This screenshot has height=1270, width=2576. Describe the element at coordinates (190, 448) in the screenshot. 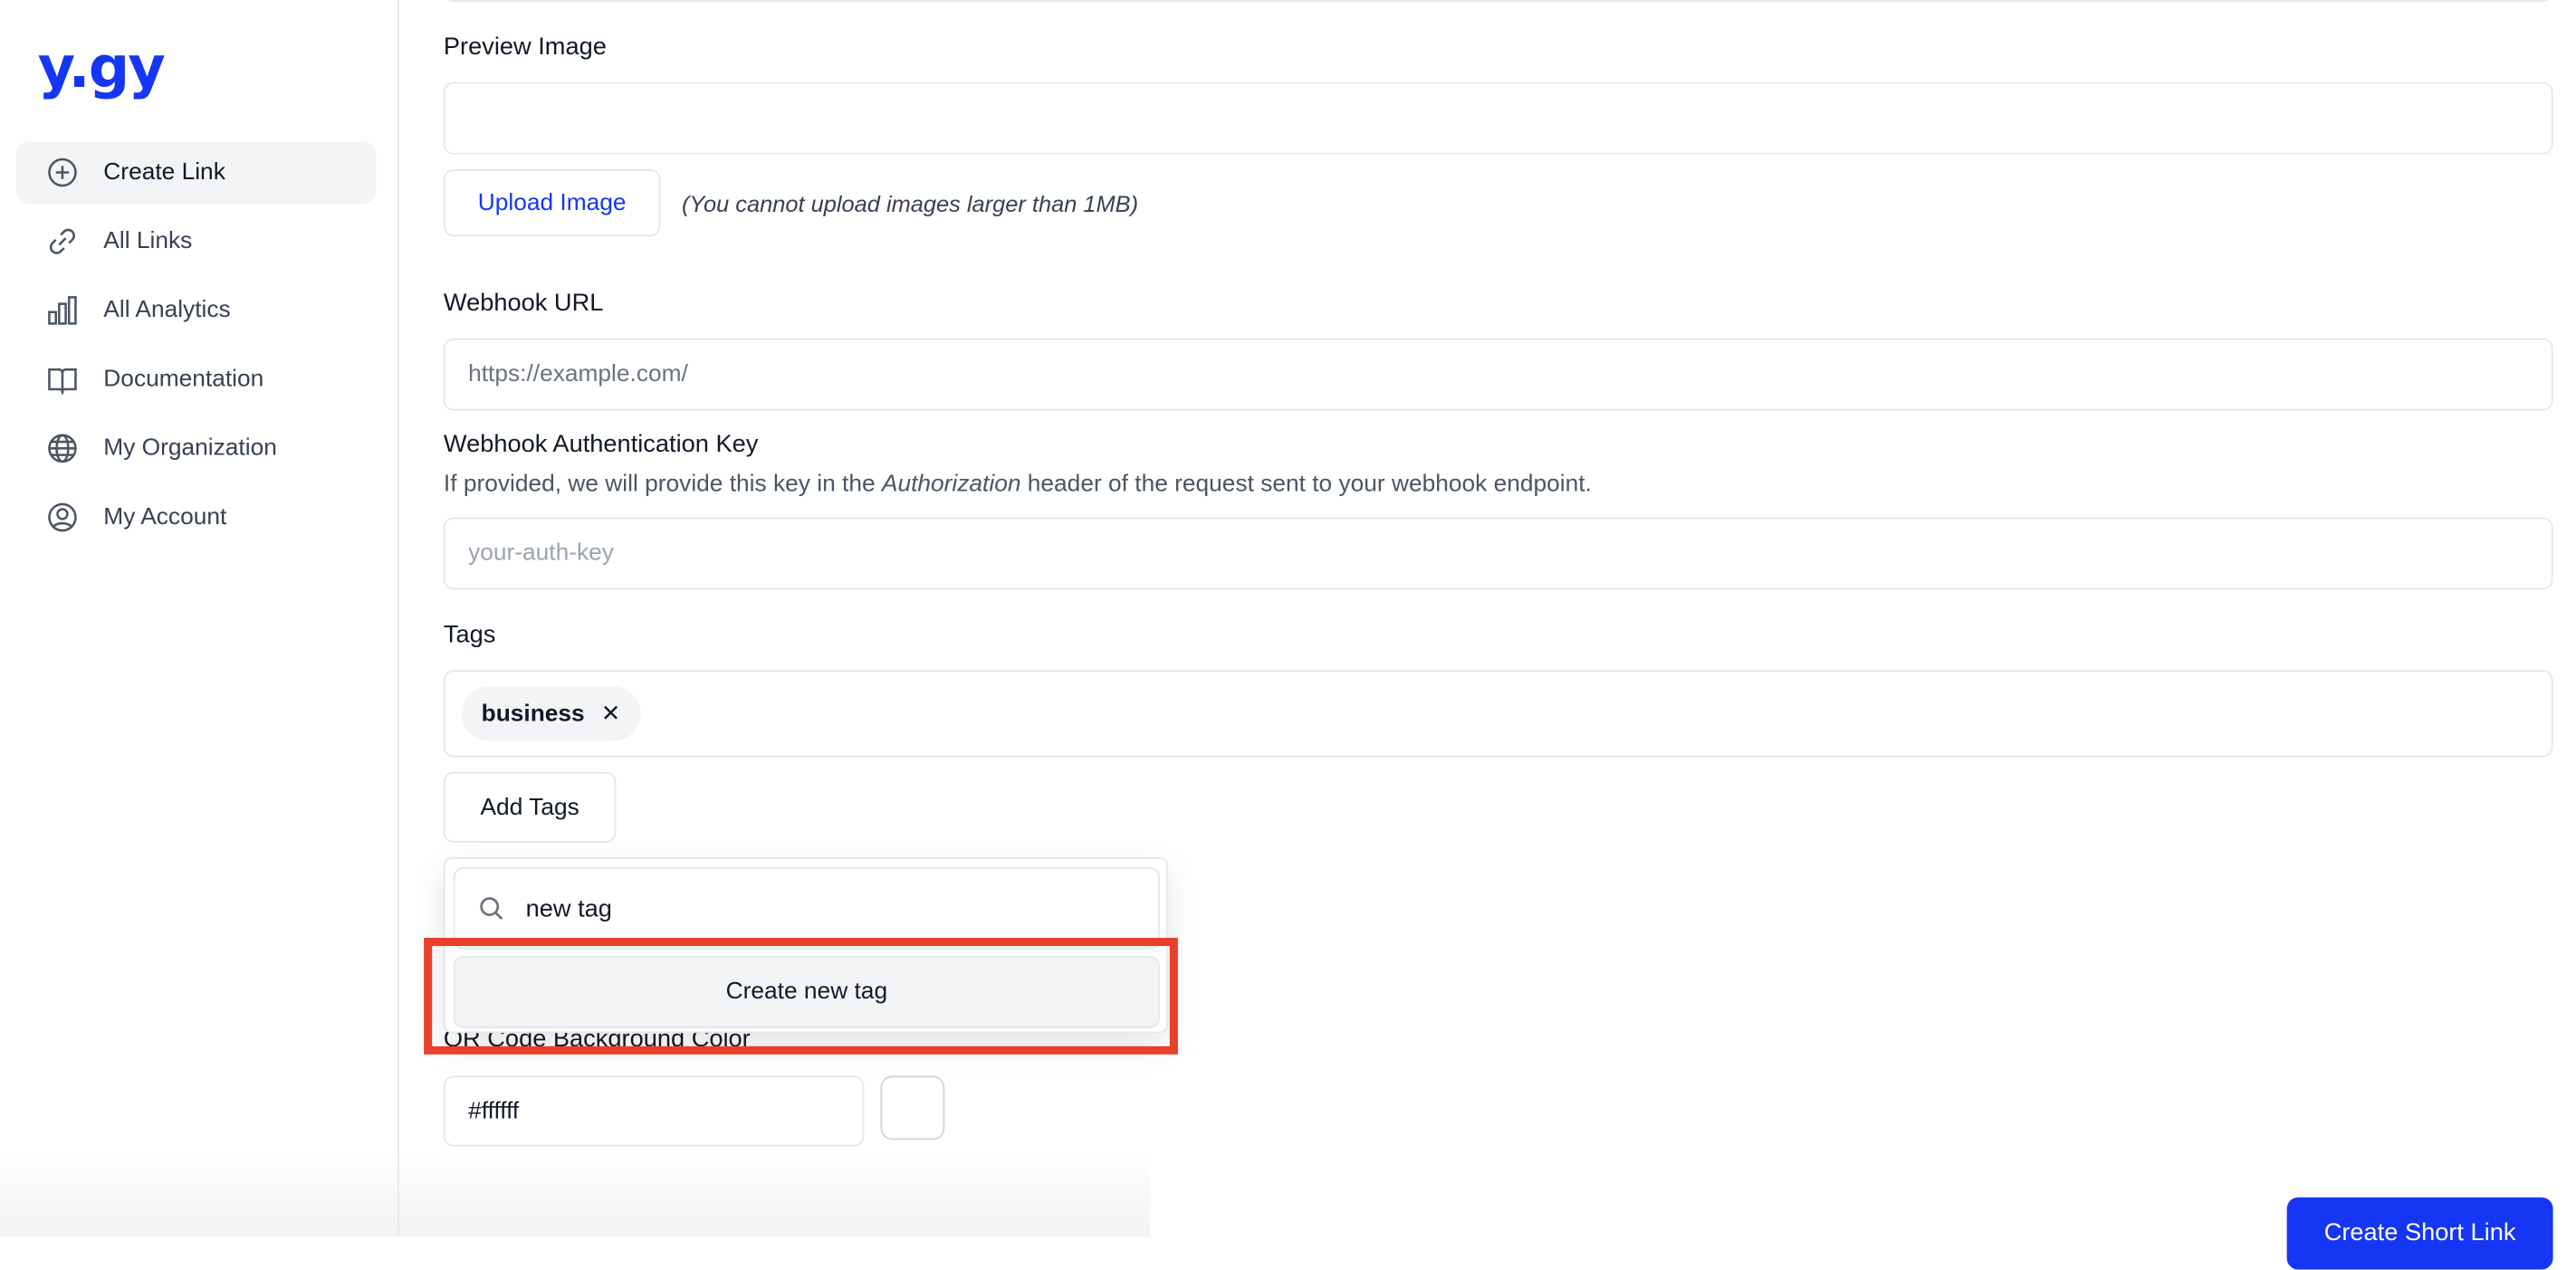

I see `sidebar-item-label: My Organization` at that location.